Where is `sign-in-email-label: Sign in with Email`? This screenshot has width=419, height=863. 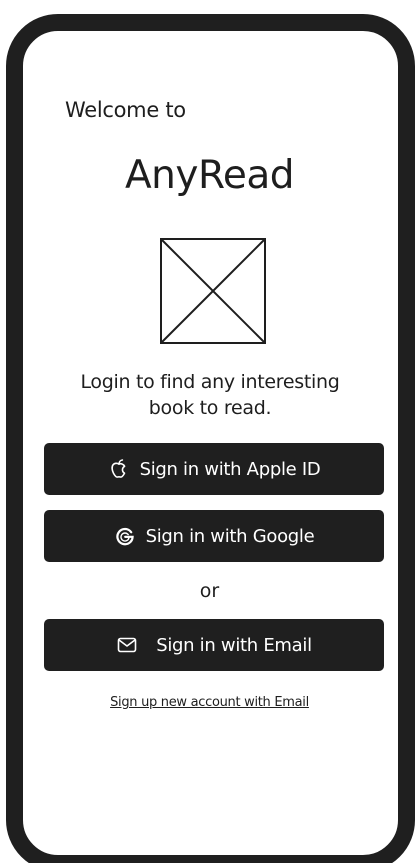
sign-in-email-label: Sign in with Email is located at coordinates (234, 645).